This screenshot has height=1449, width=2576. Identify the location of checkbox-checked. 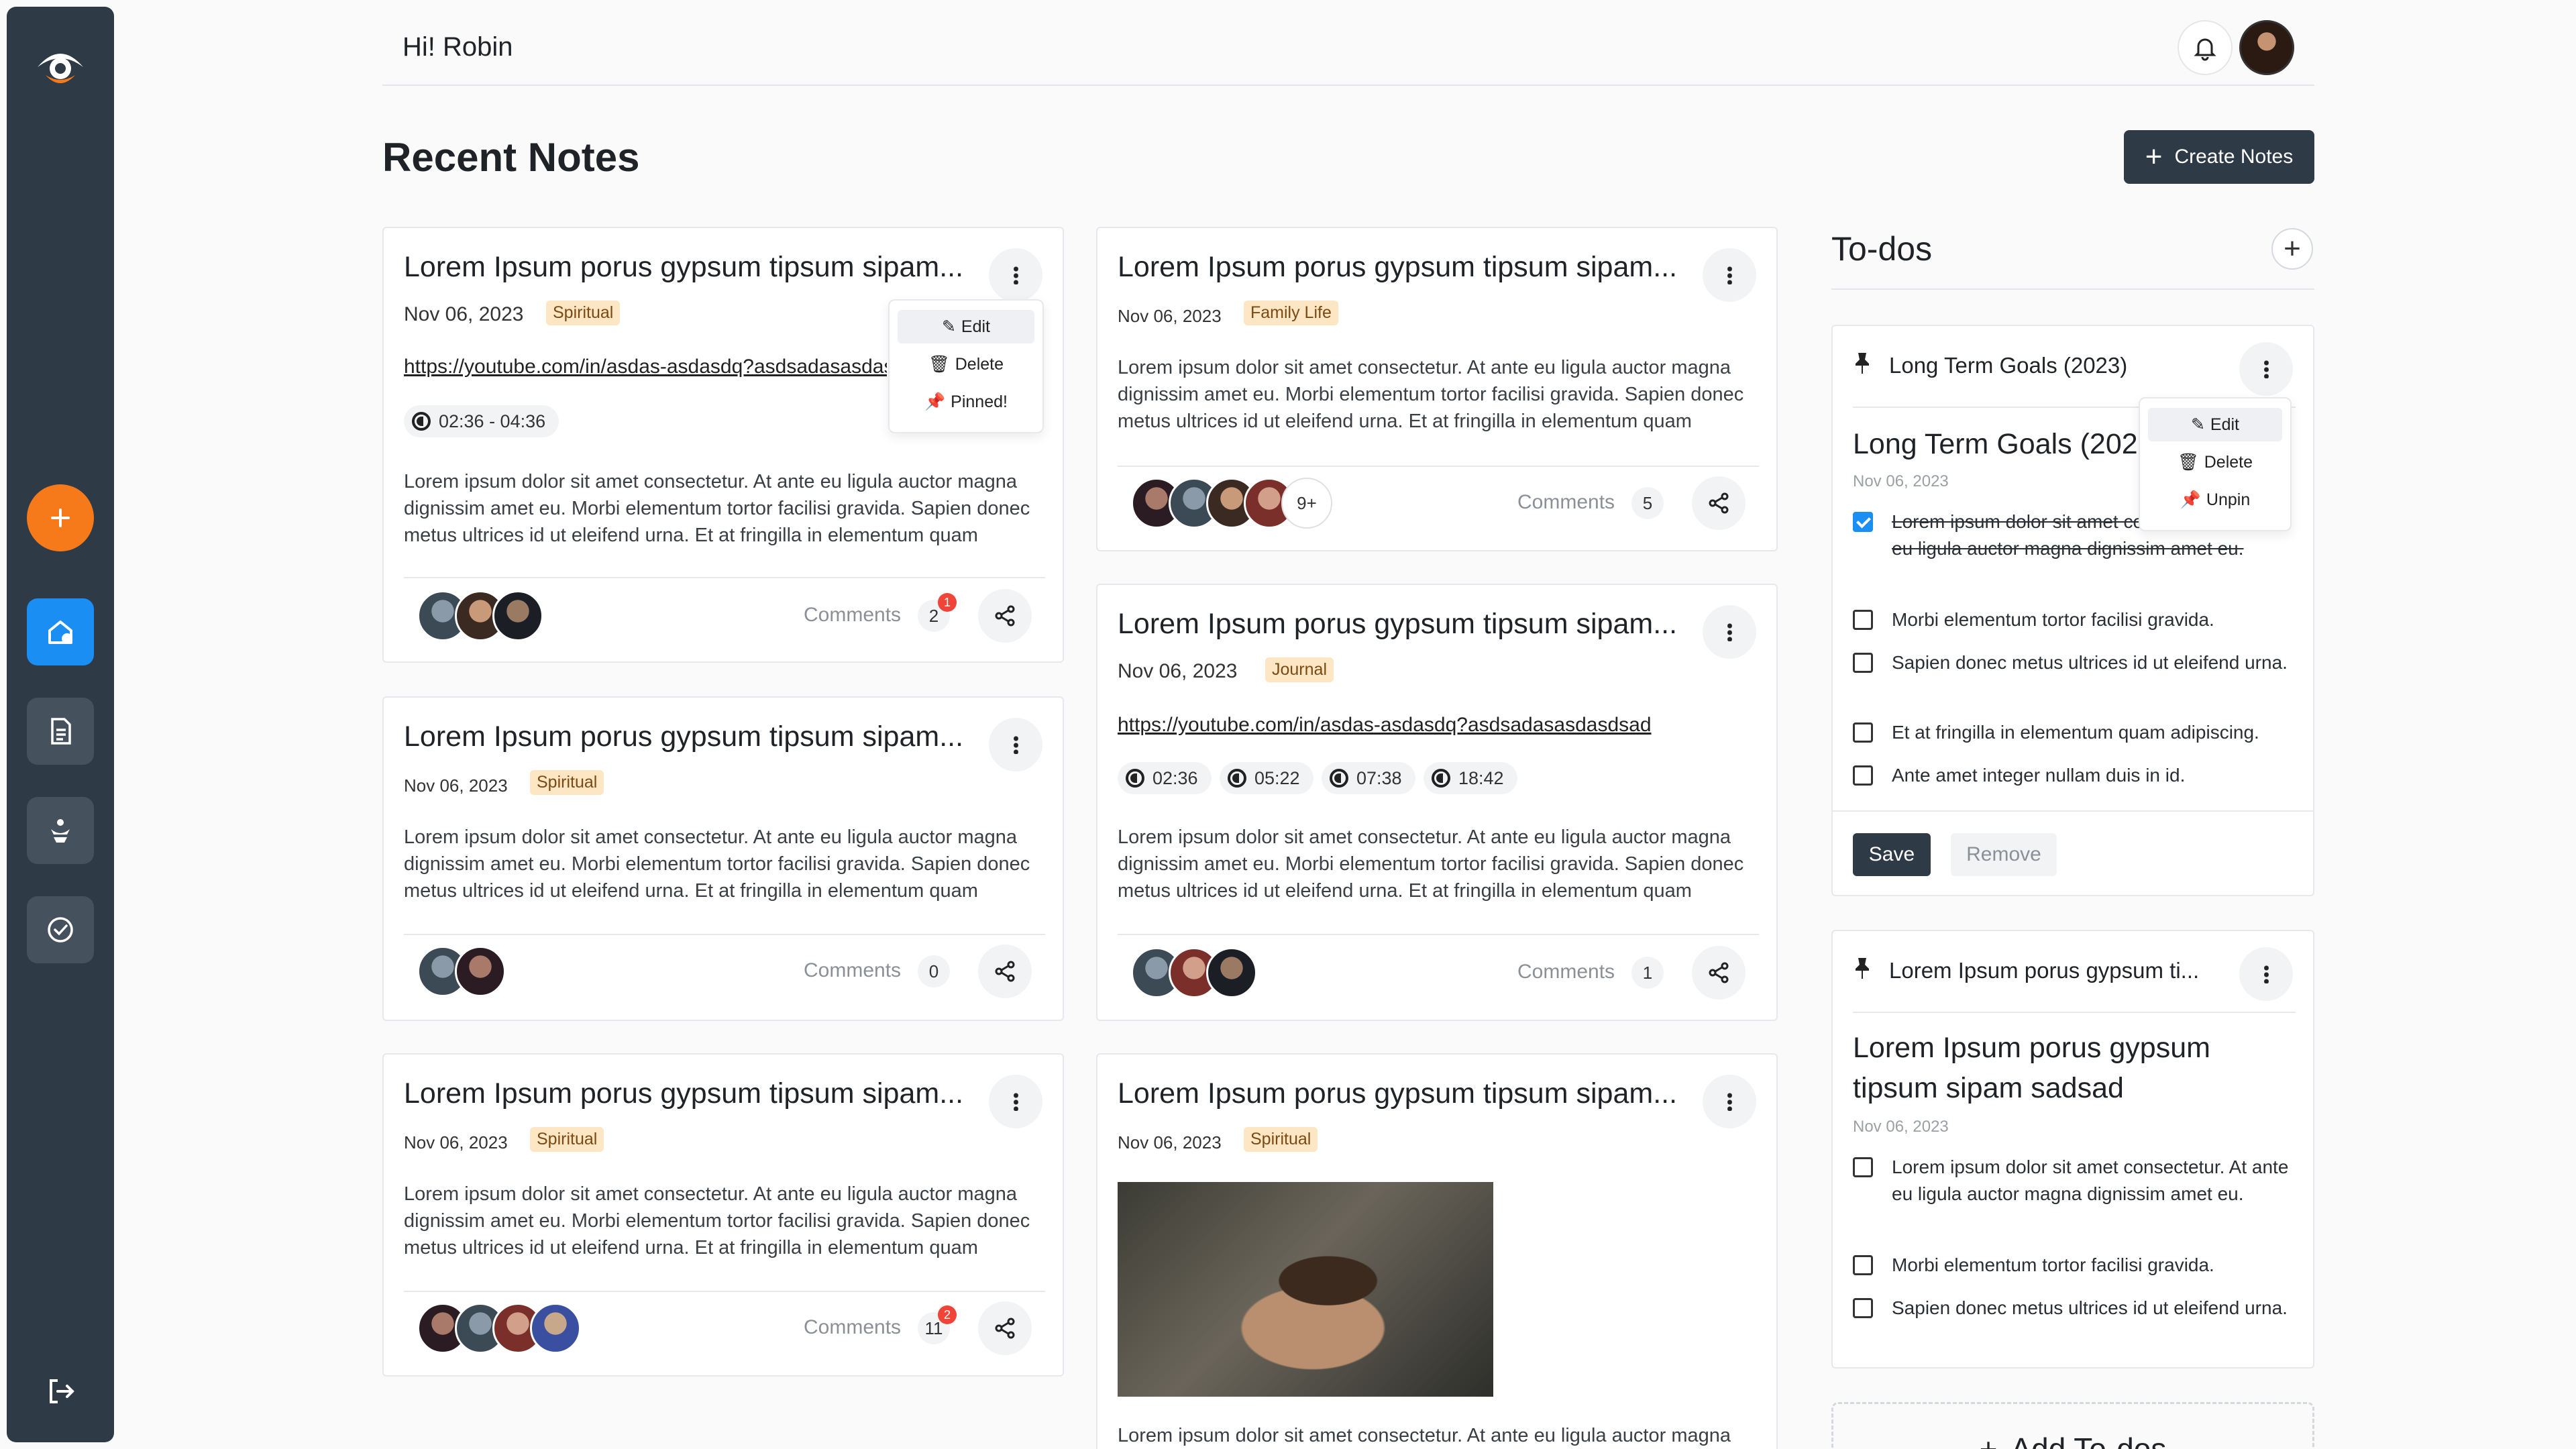
(1863, 522).